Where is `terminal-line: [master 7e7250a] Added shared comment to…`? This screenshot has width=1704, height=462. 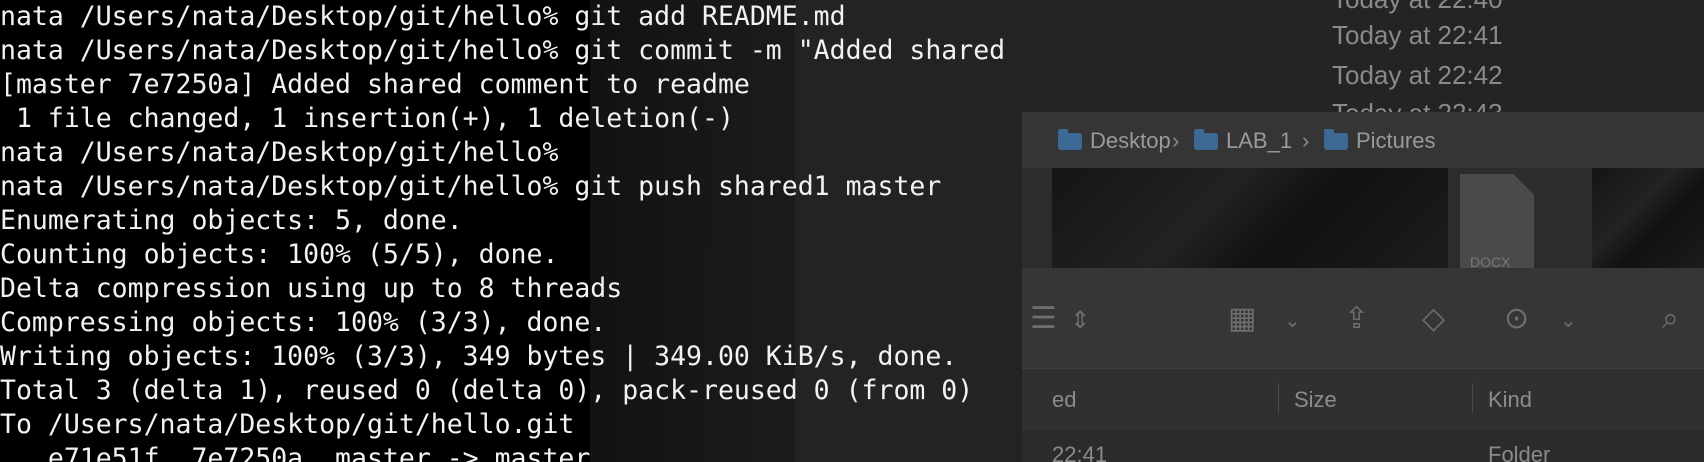 terminal-line: [master 7e7250a] Added shared comment to… is located at coordinates (375, 84).